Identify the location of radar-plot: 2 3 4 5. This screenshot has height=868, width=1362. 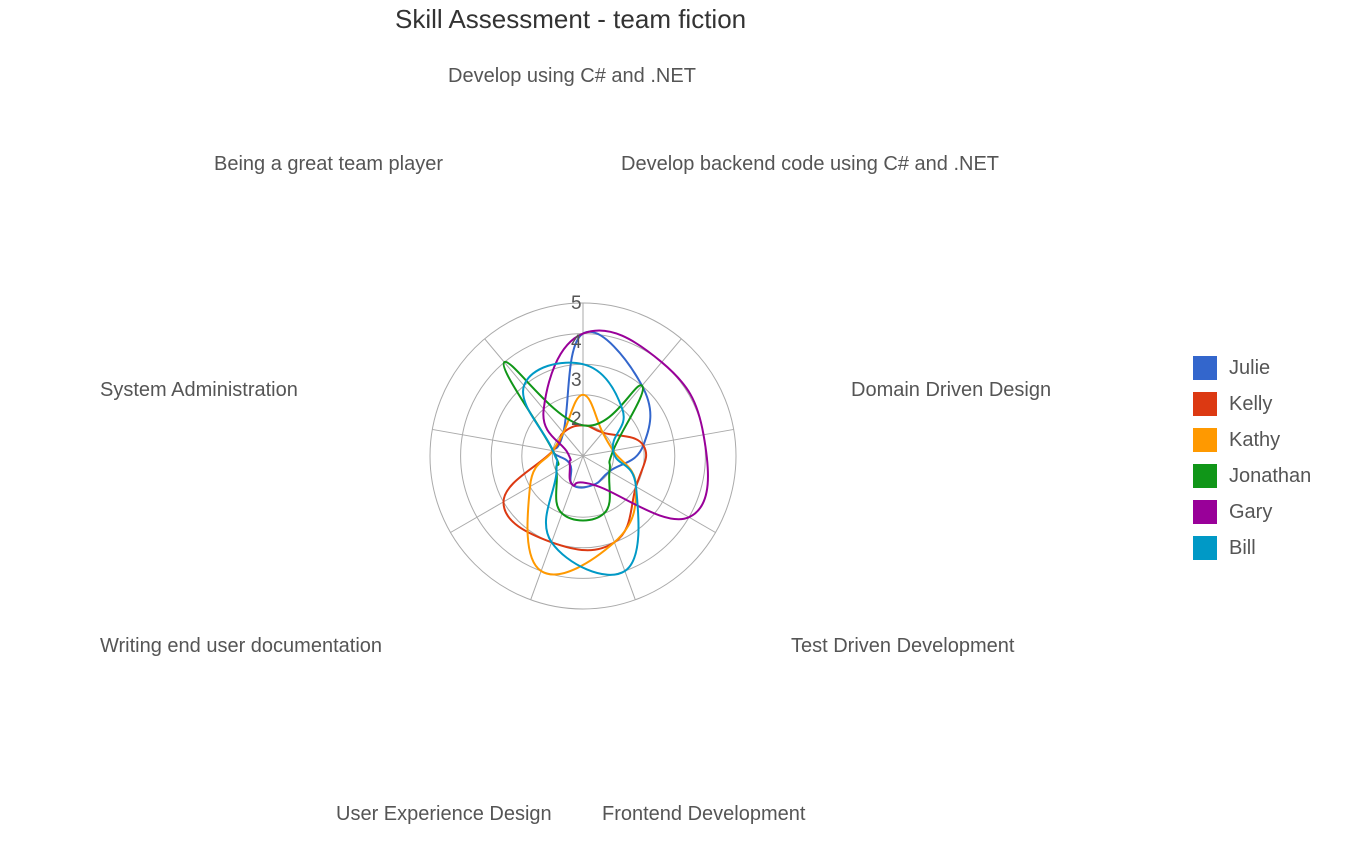
(583, 451).